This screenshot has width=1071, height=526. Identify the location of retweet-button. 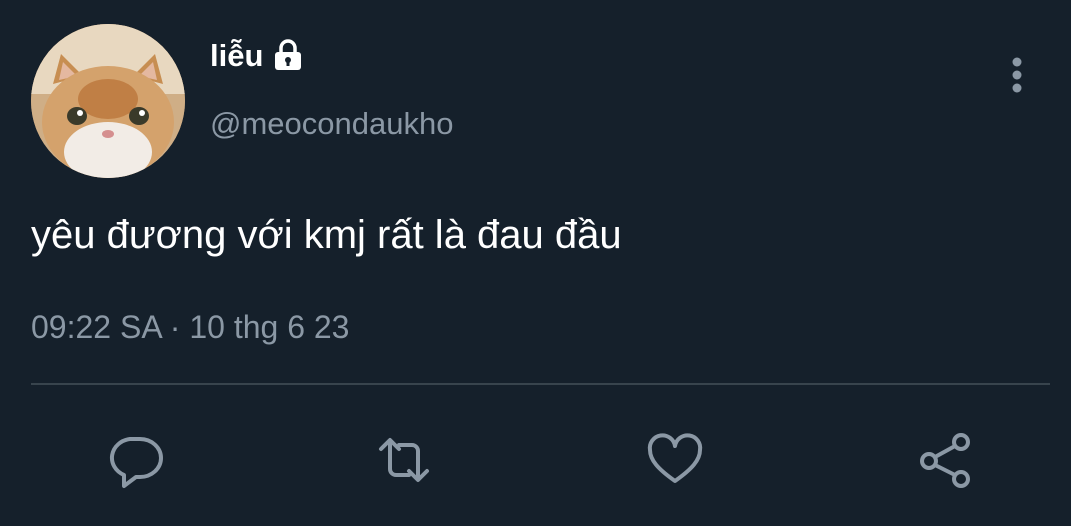
(404, 460).